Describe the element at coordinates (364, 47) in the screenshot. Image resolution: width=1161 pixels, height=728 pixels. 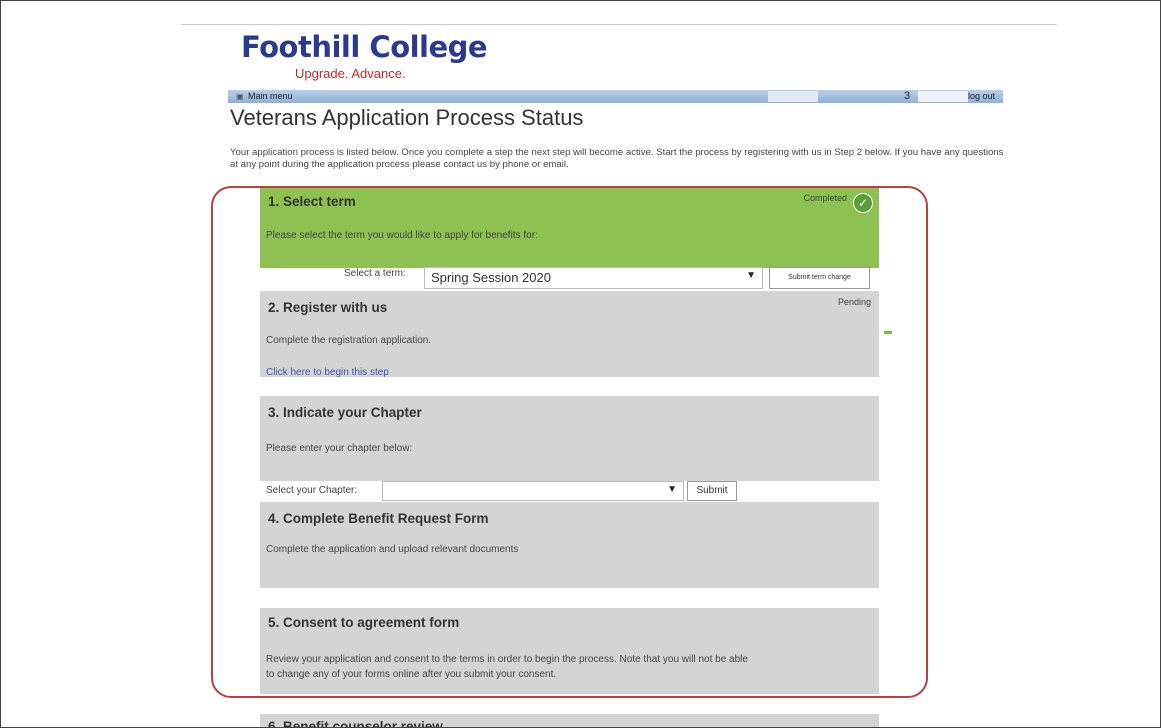
I see `logo-name: Foothill College` at that location.